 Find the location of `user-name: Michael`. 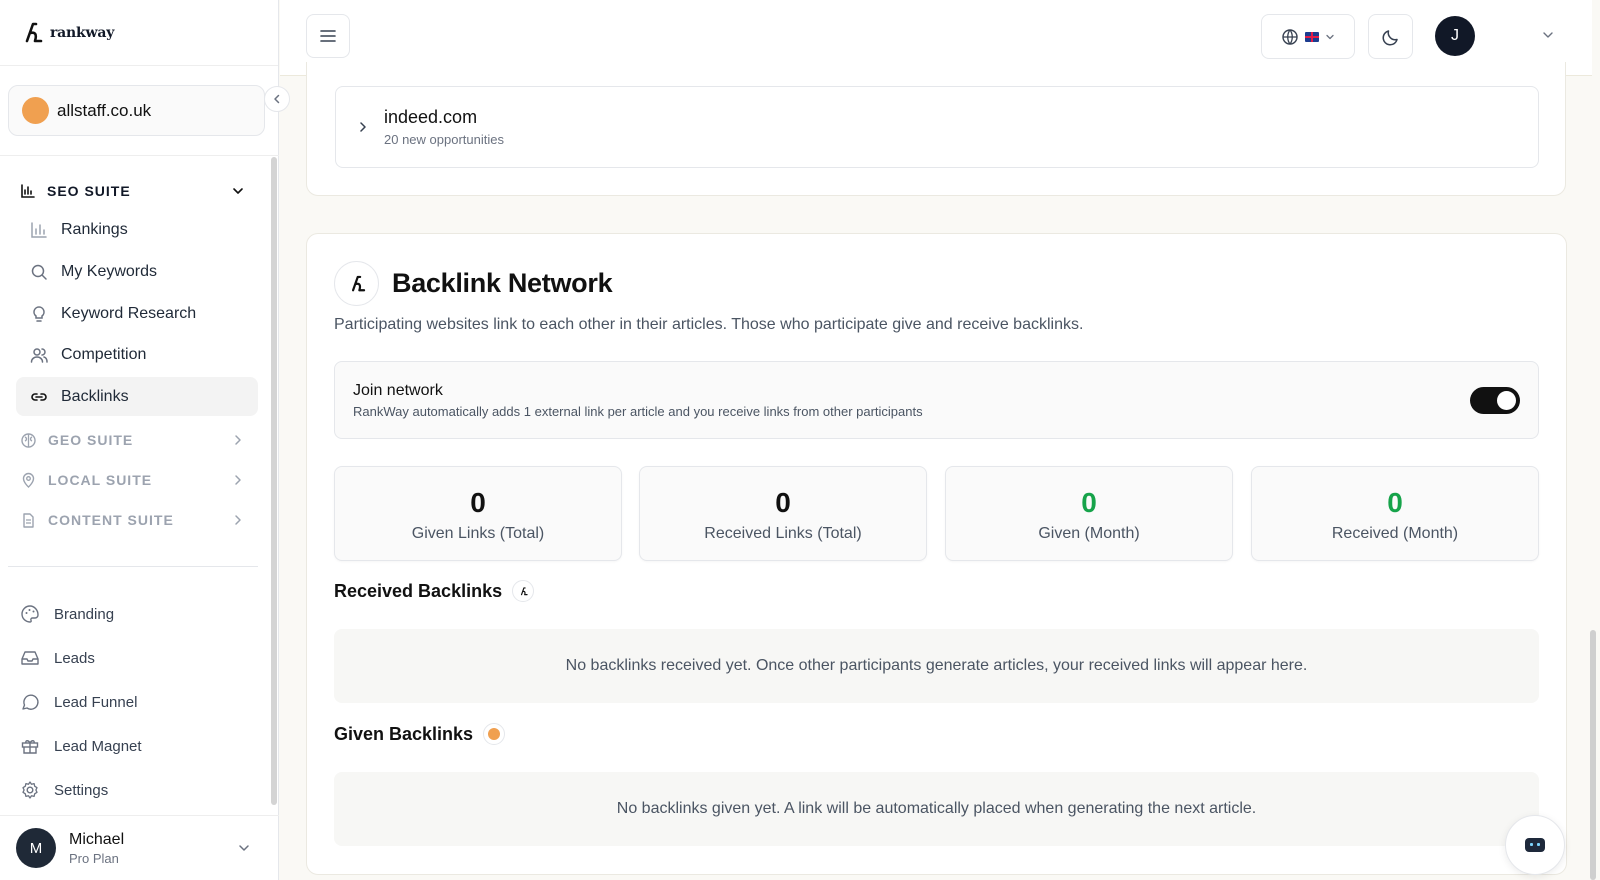

user-name: Michael is located at coordinates (97, 839).